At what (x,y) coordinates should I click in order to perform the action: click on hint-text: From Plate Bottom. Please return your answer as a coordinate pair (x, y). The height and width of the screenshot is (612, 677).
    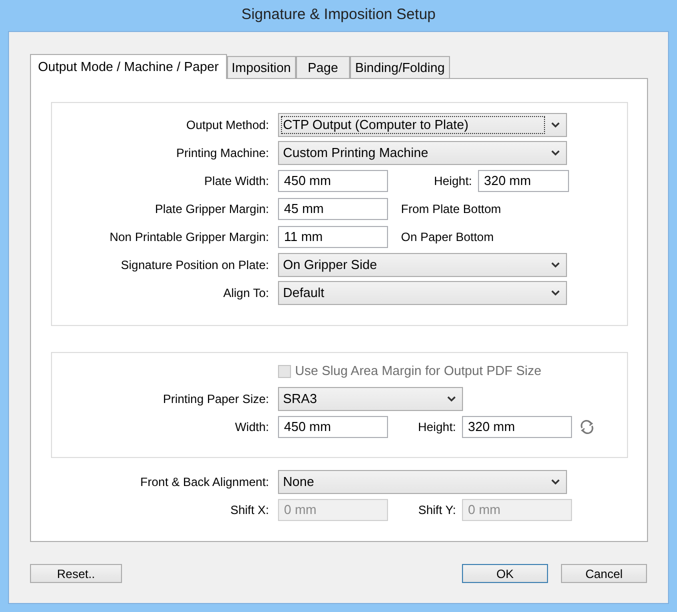
    Looking at the image, I should click on (451, 209).